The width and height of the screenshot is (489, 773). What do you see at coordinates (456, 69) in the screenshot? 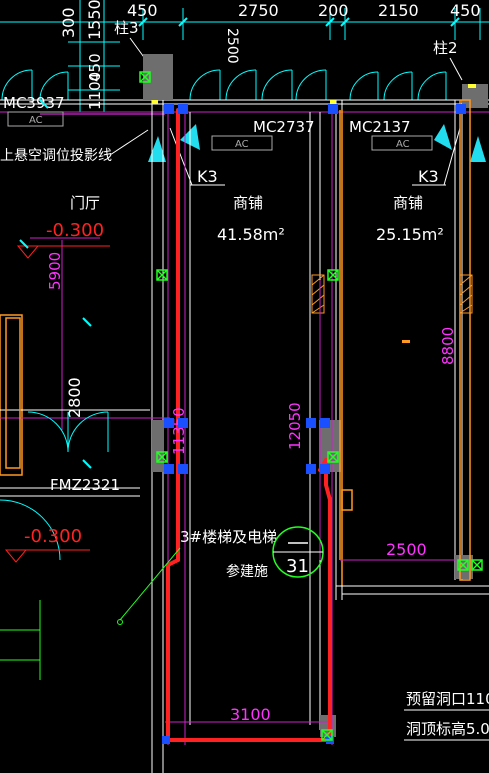
I see `column-2-leader` at bounding box center [456, 69].